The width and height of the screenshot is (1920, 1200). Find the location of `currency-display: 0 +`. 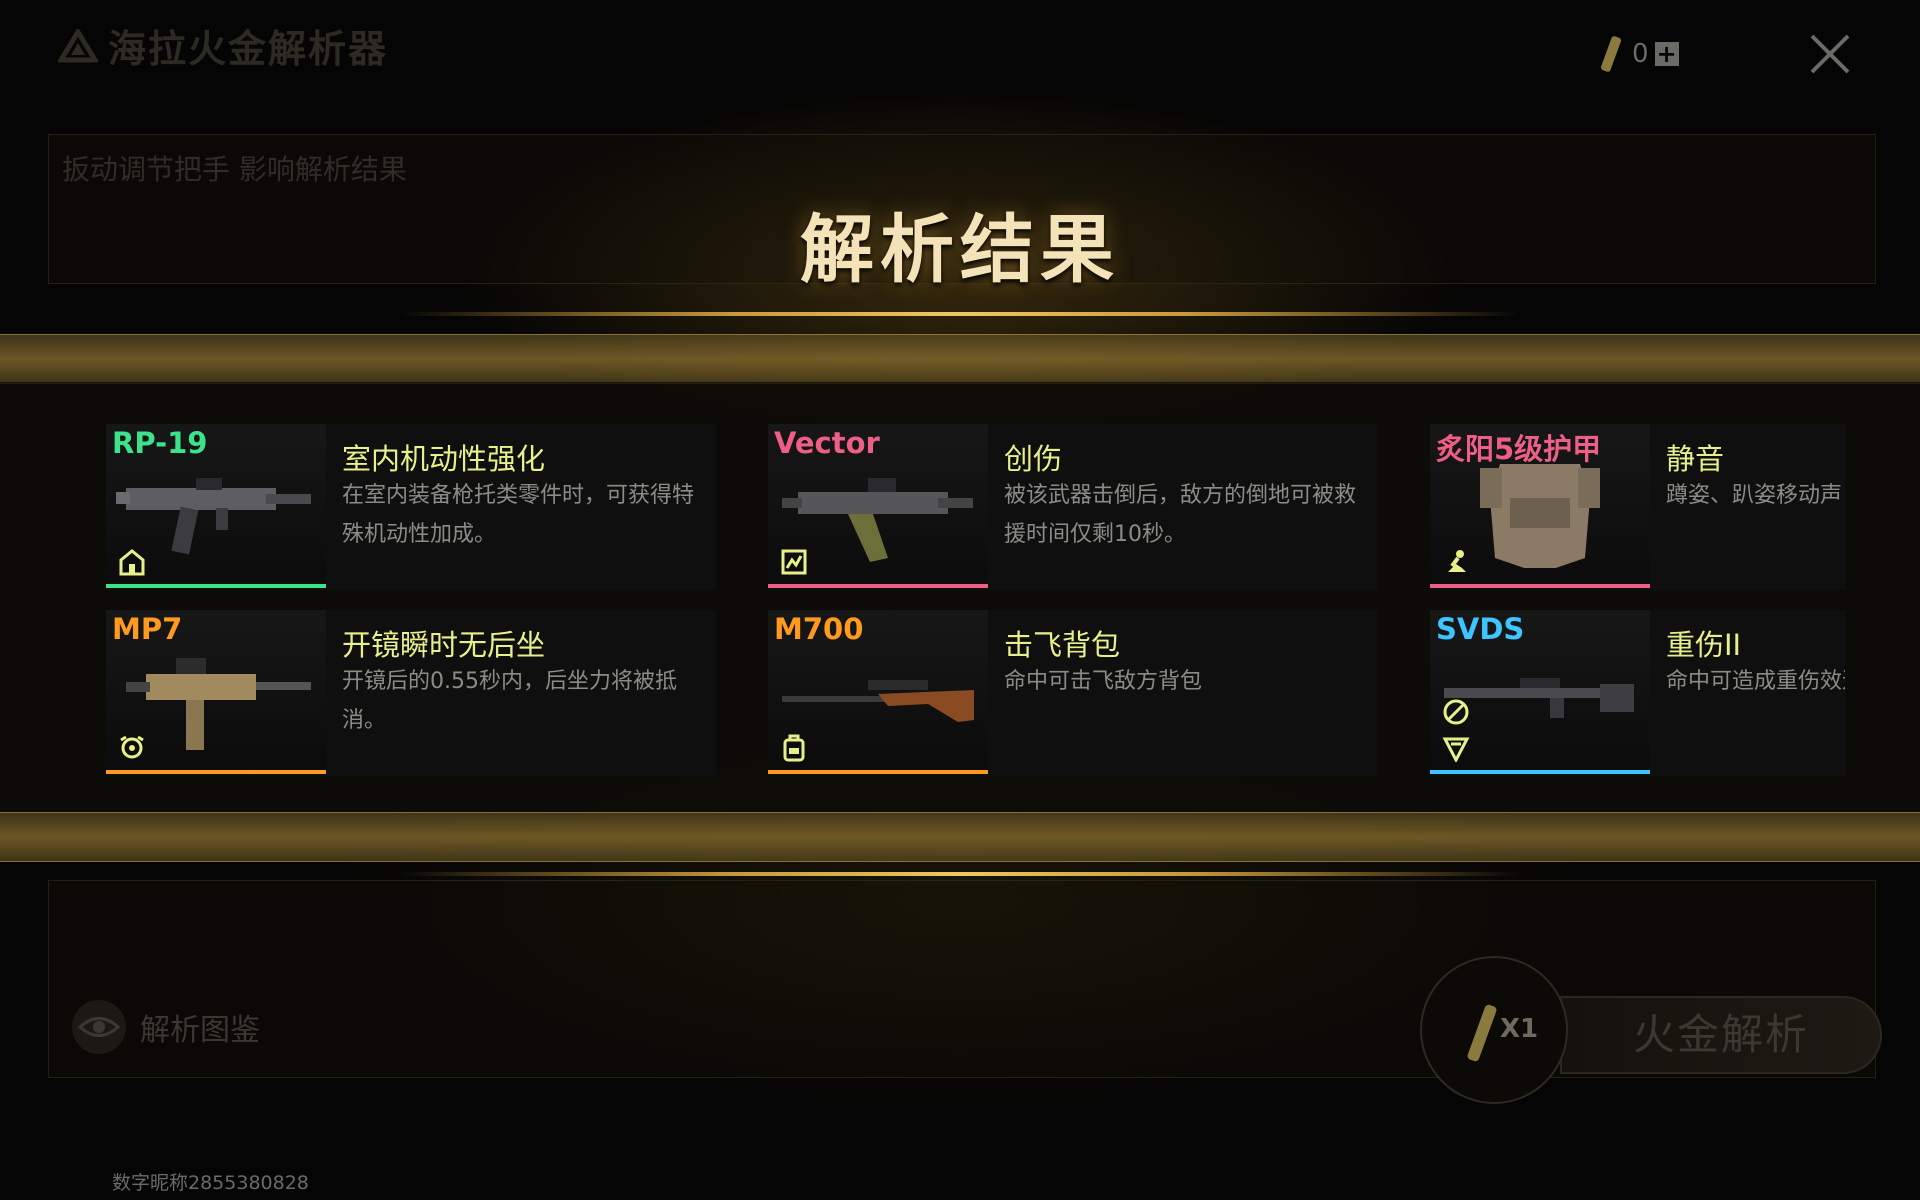

currency-display: 0 + is located at coordinates (1637, 54).